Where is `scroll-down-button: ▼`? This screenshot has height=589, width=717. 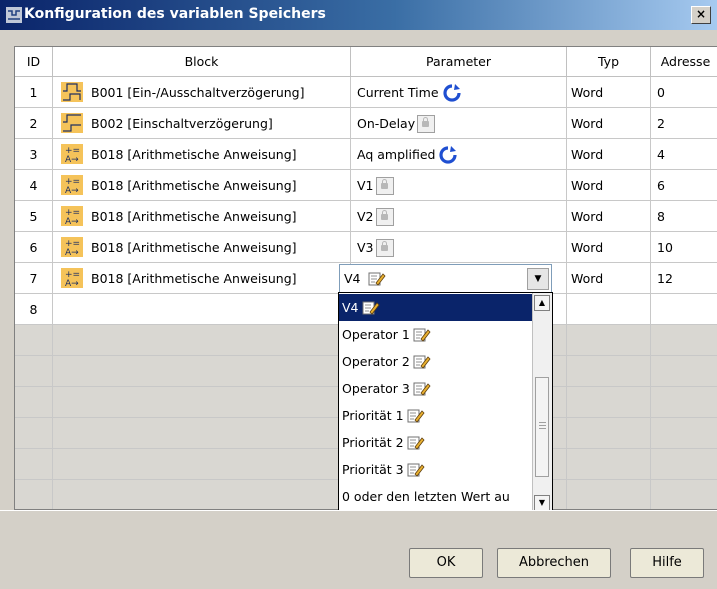
scroll-down-button: ▼ is located at coordinates (542, 503).